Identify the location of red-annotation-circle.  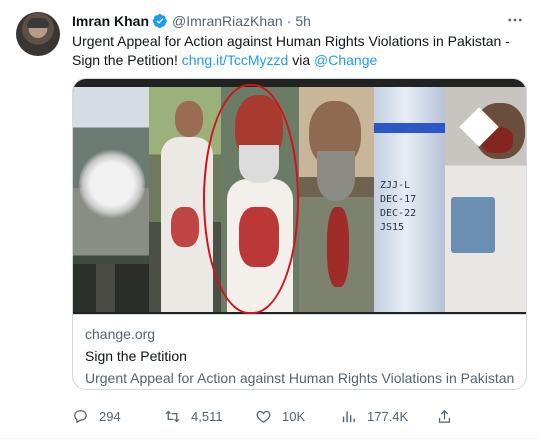
(251, 199).